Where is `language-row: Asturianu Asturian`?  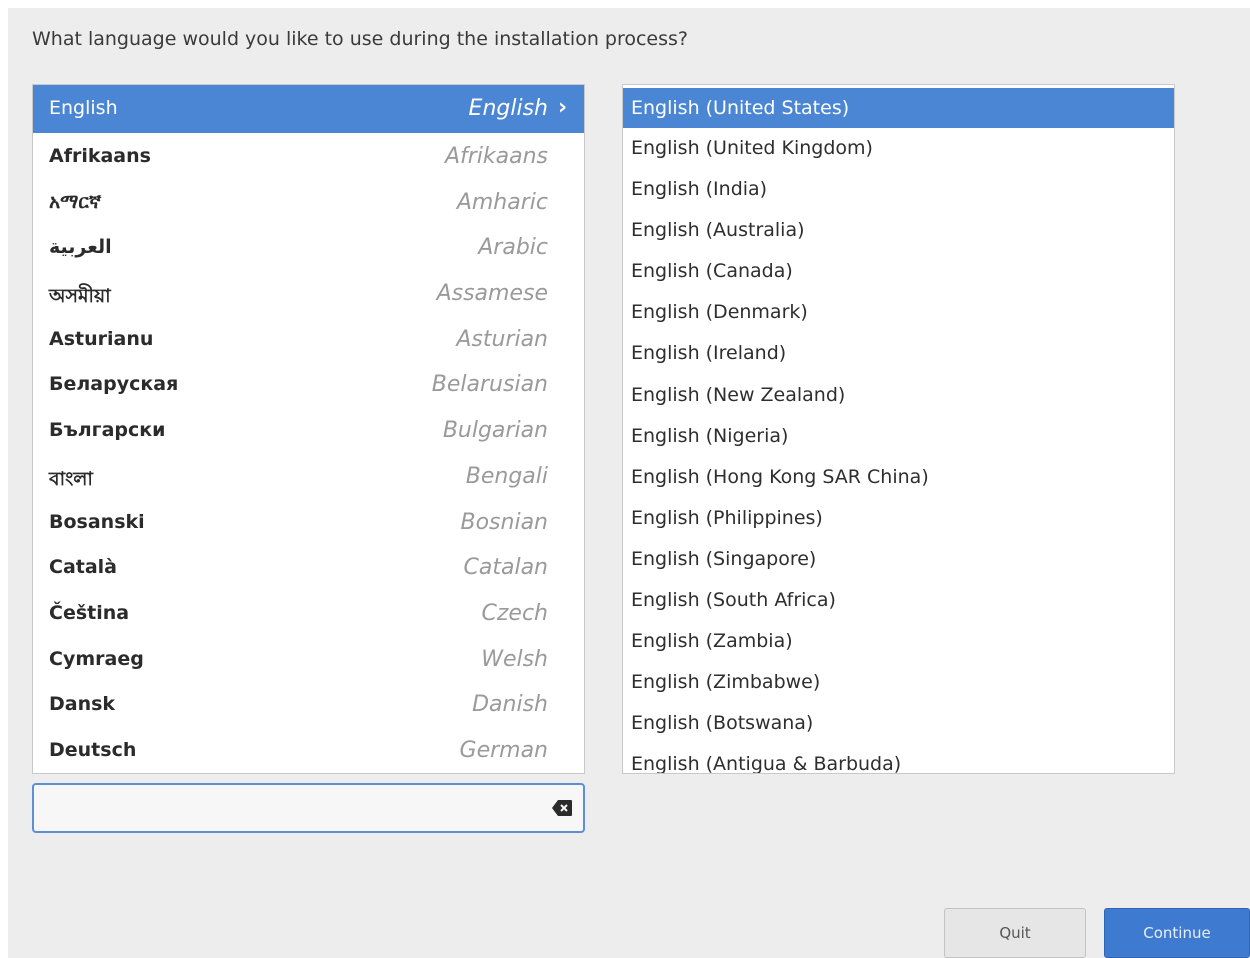 language-row: Asturianu Asturian is located at coordinates (308, 339).